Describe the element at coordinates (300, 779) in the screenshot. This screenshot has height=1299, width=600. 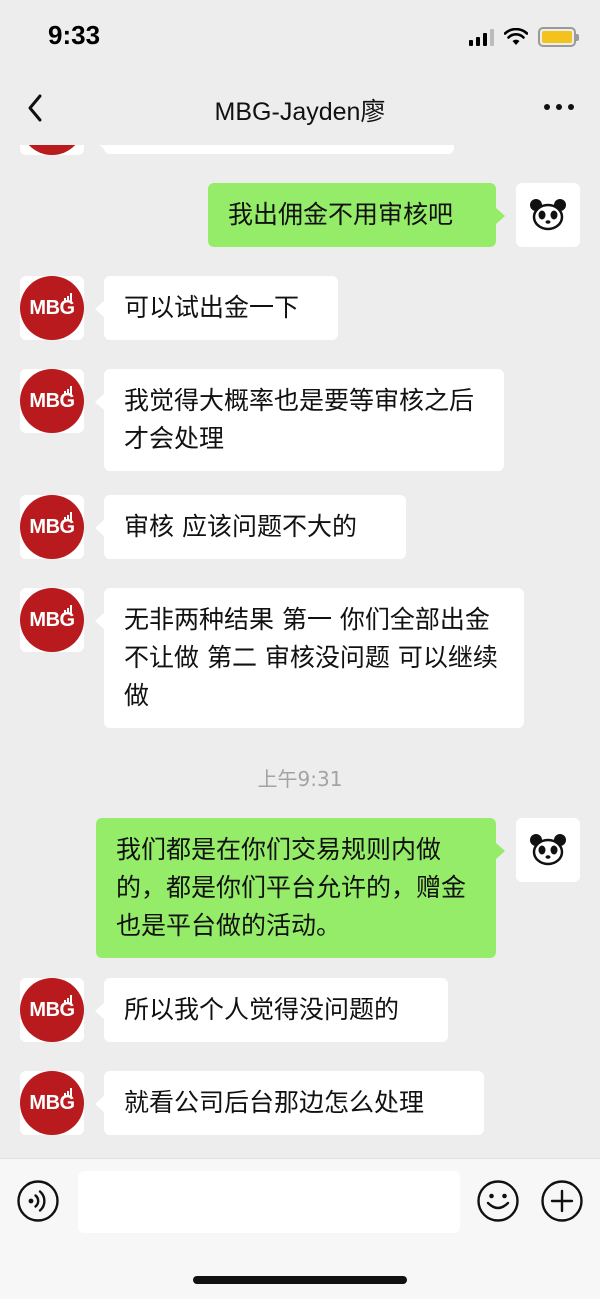
I see `timestamp: 上午9:31` at that location.